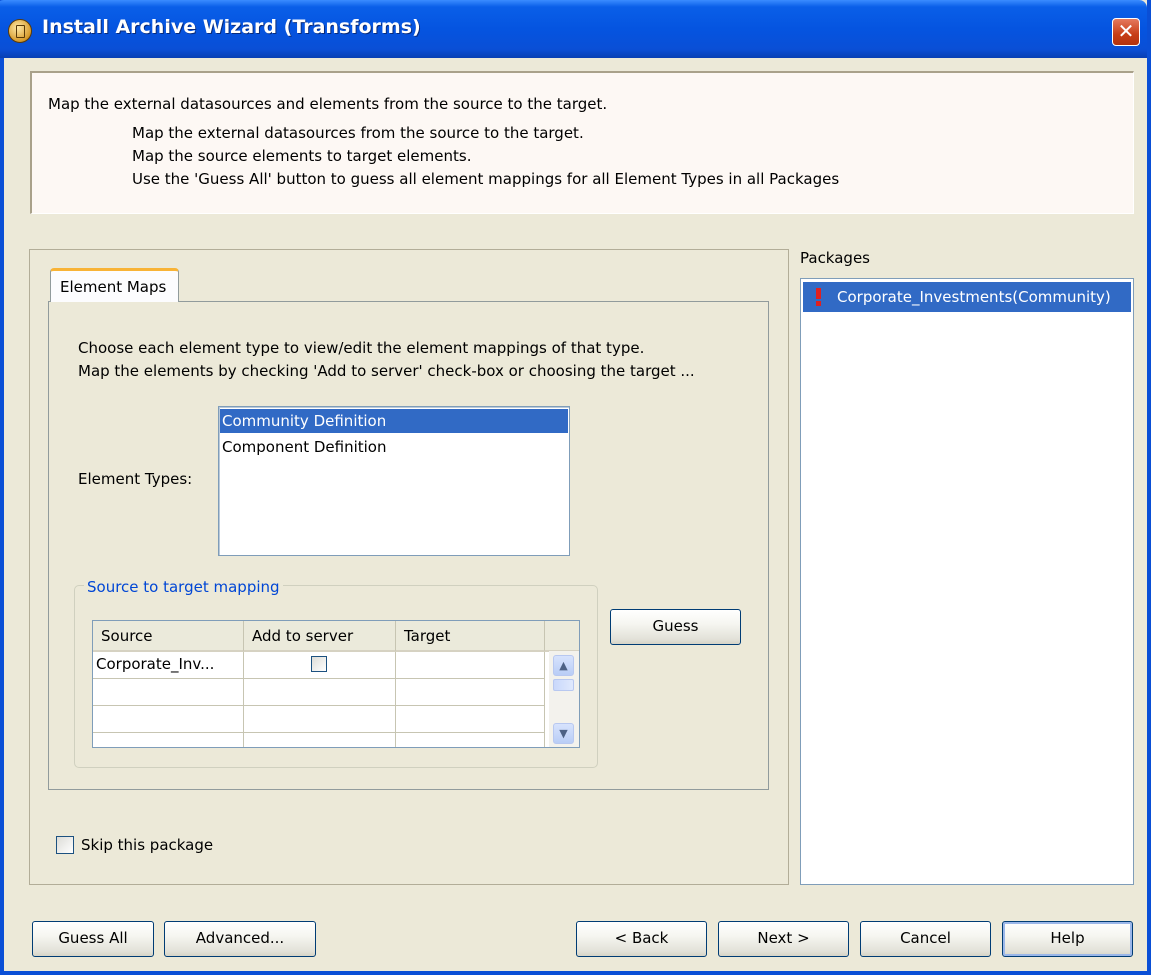  What do you see at coordinates (470, 665) in the screenshot?
I see `table-cell-target` at bounding box center [470, 665].